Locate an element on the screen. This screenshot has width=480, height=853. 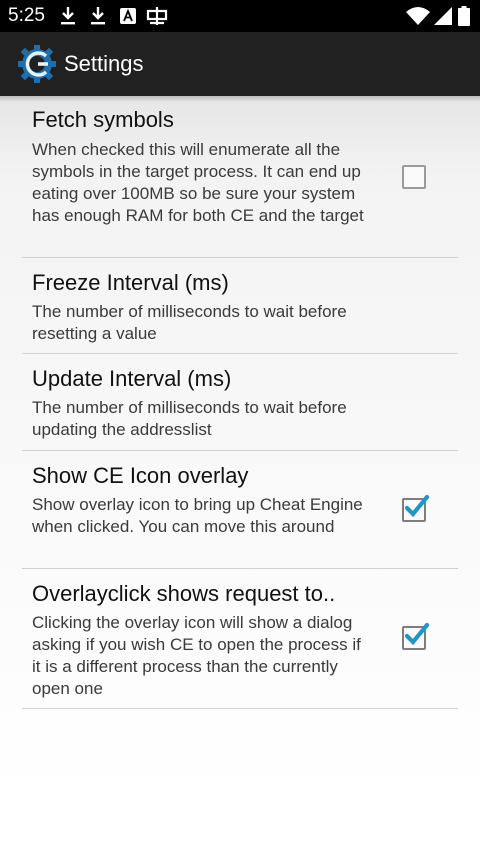
status-bar: 5:25 is located at coordinates (240, 16).